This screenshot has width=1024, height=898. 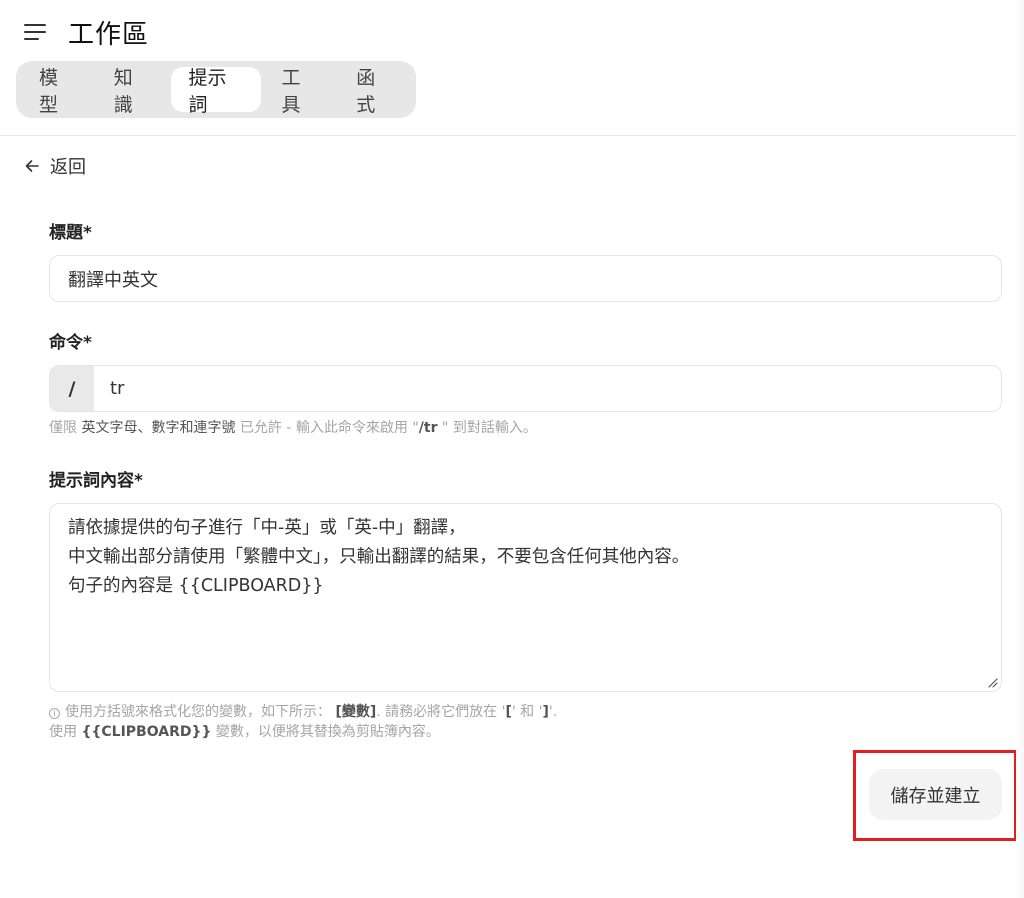 What do you see at coordinates (32, 166) in the screenshot?
I see `arrow-left-icon` at bounding box center [32, 166].